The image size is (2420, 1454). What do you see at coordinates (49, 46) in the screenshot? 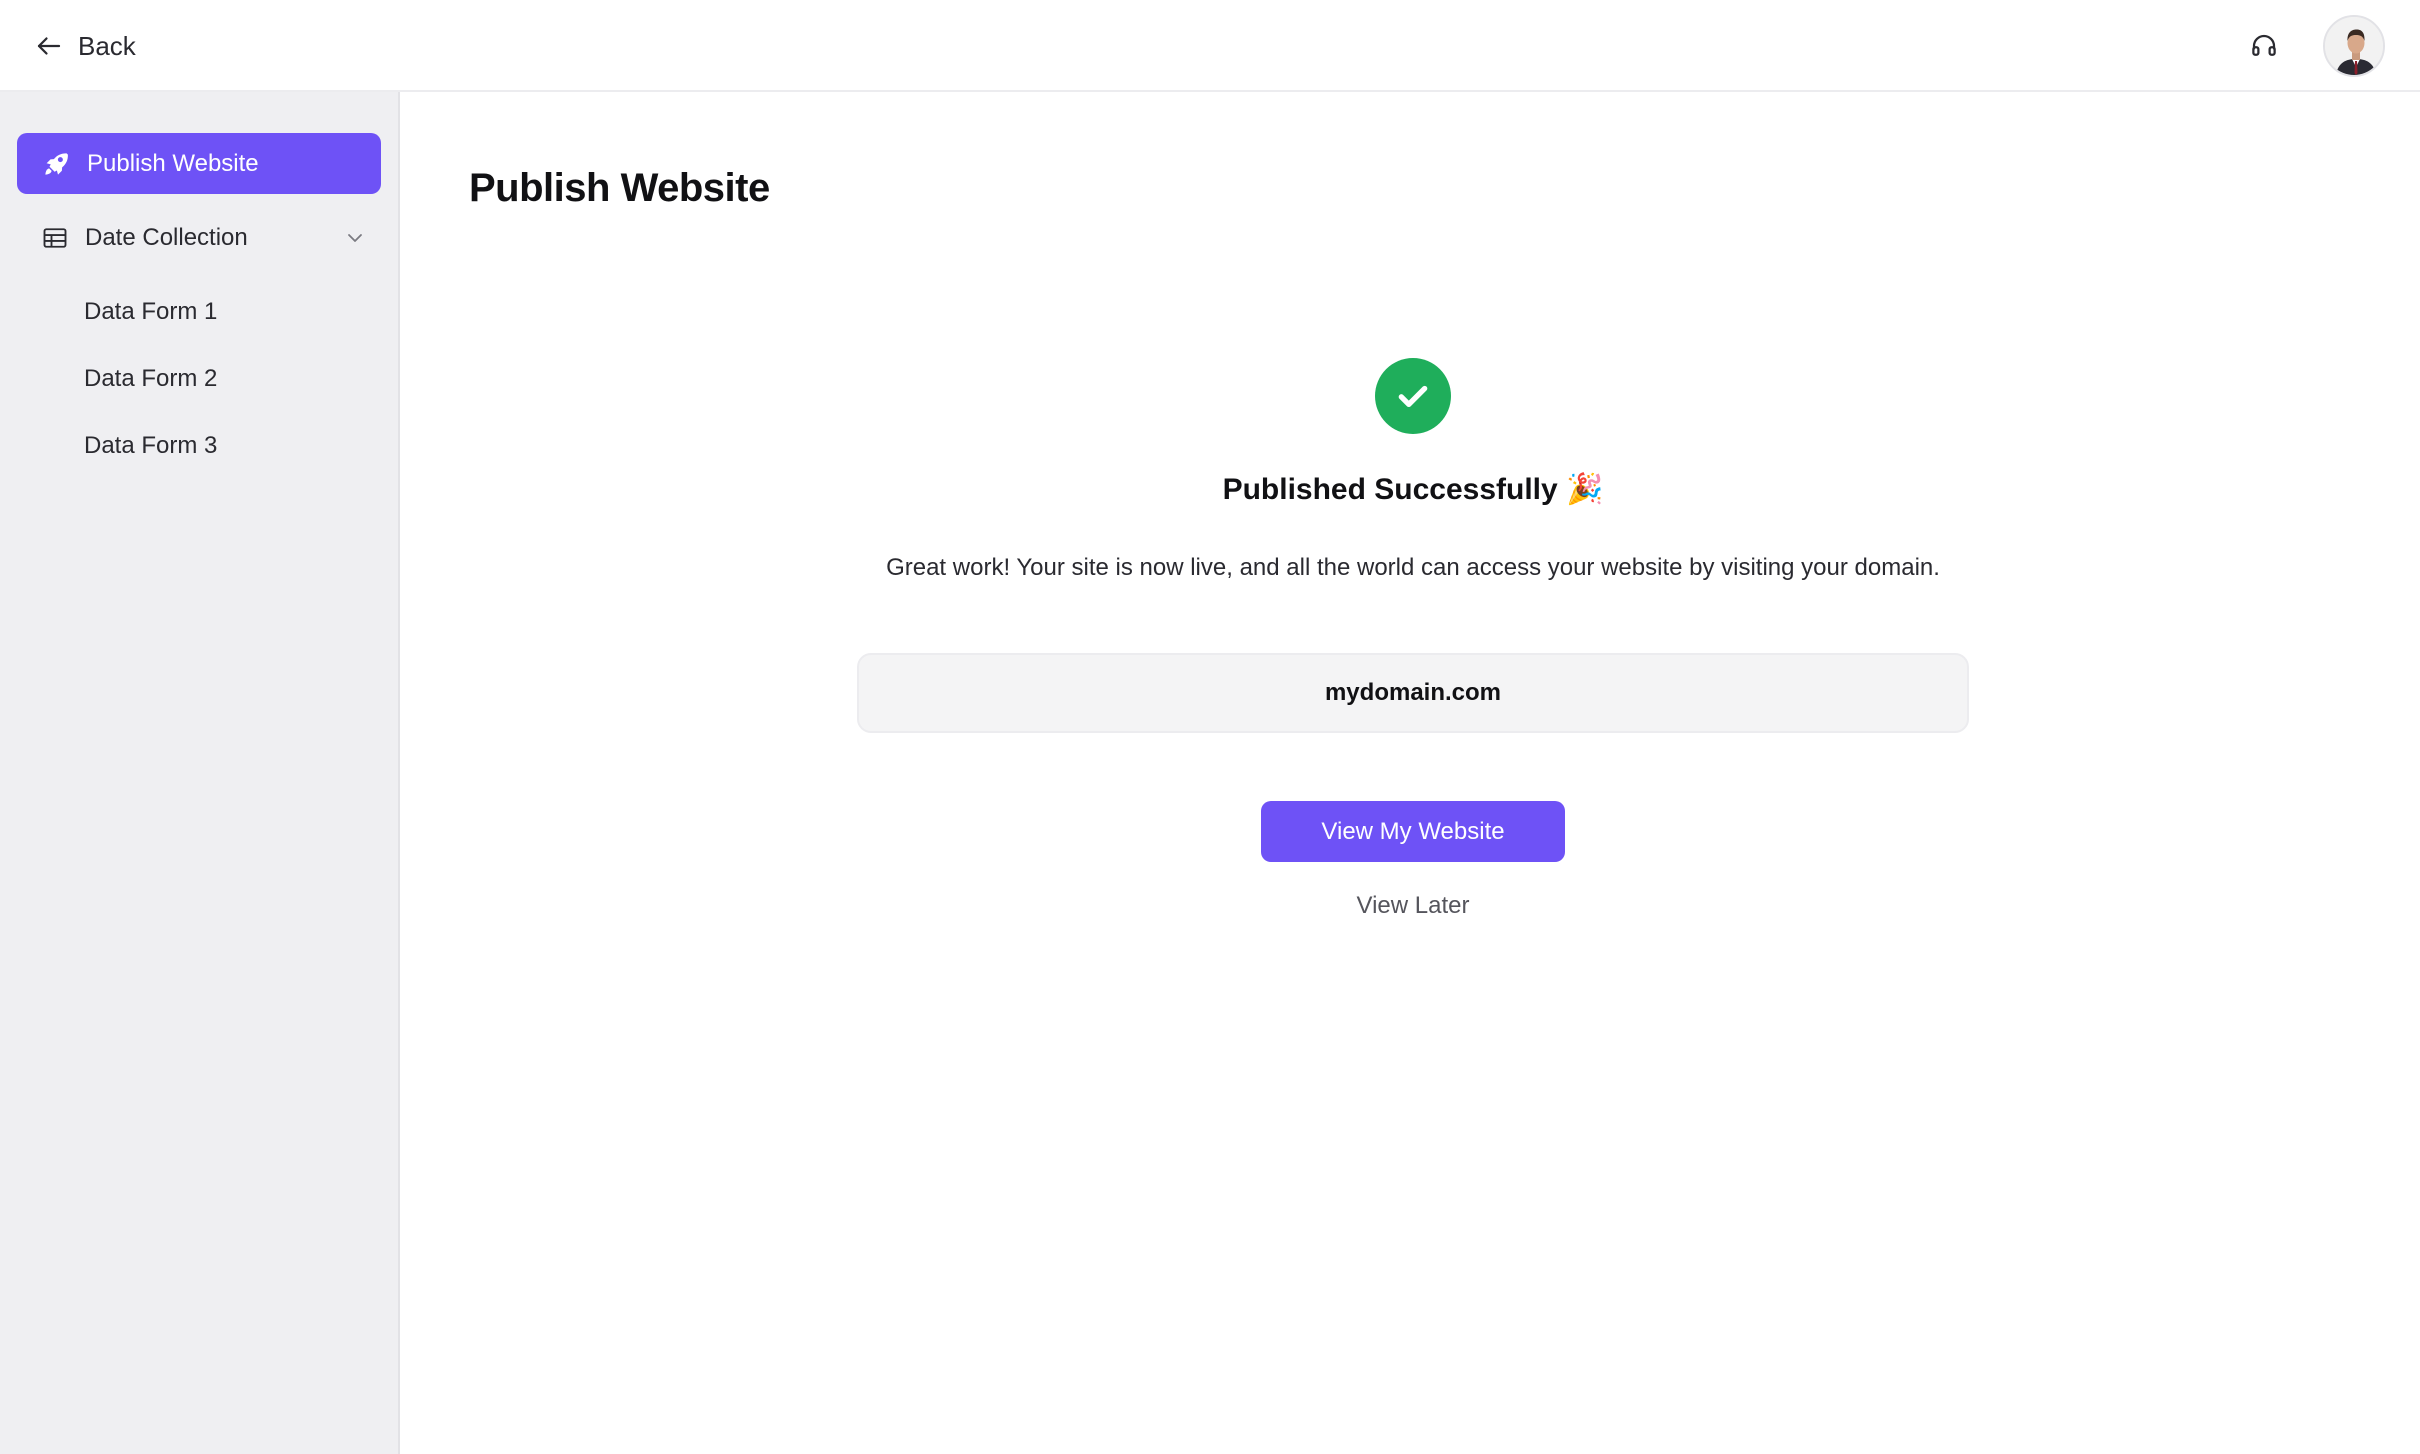
I see `arrow-left-icon` at bounding box center [49, 46].